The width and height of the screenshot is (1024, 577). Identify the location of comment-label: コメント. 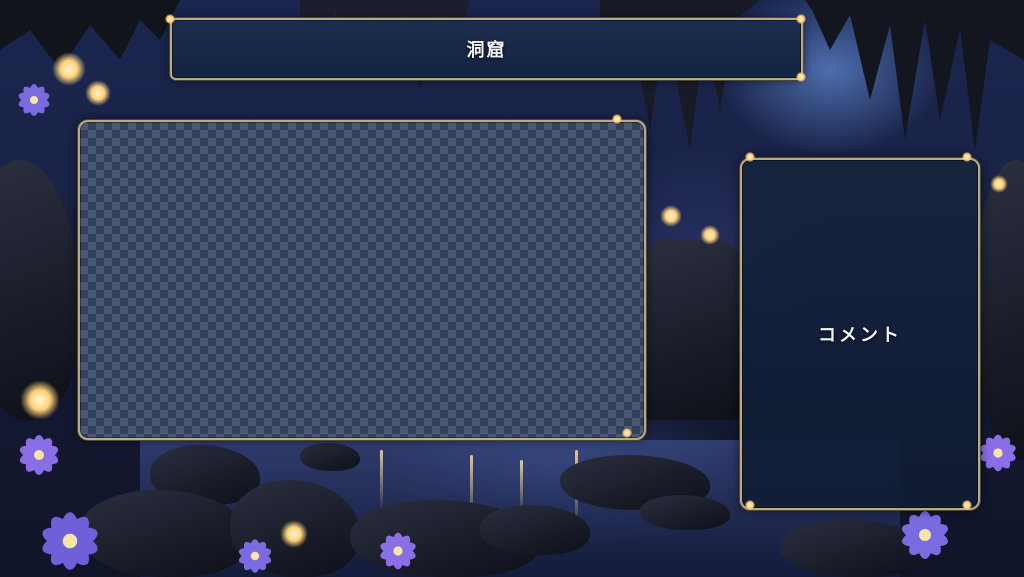
(860, 335).